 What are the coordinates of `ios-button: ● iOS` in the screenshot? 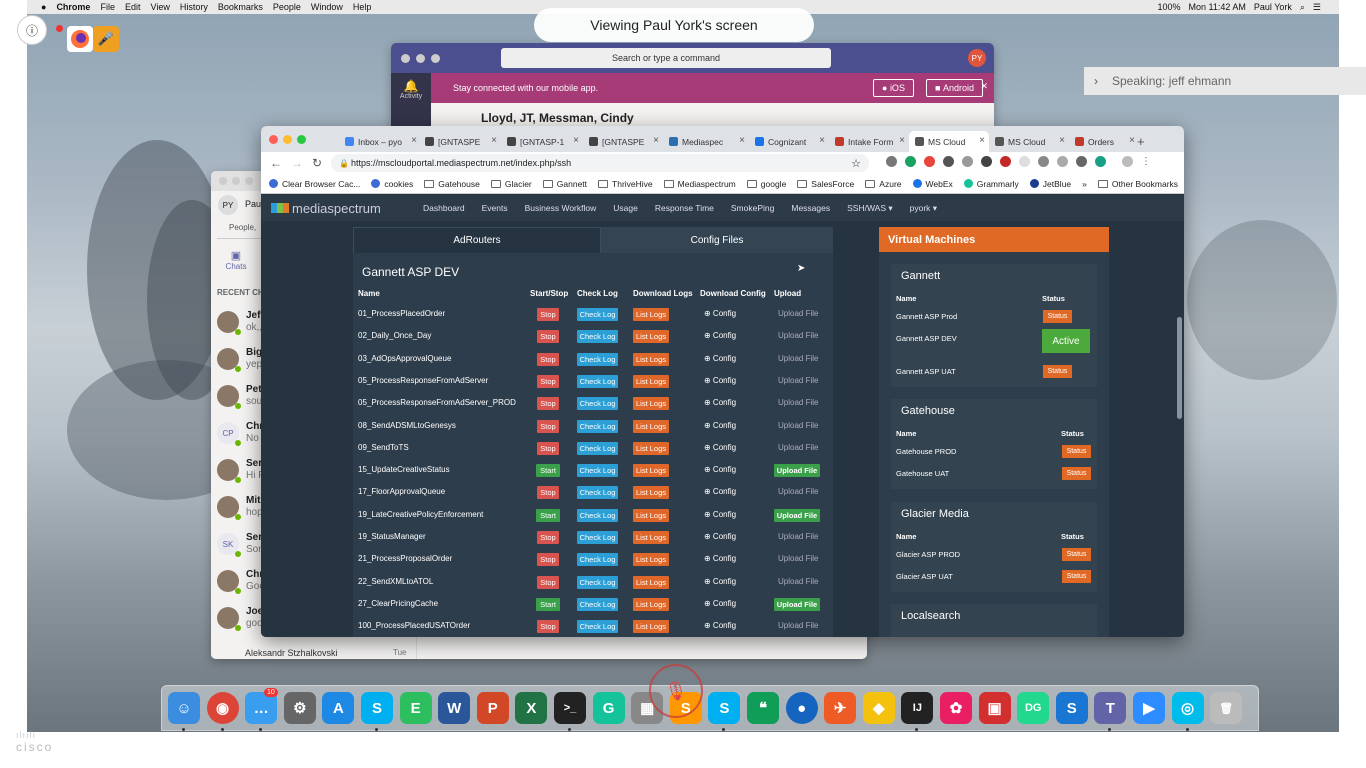 It's located at (893, 88).